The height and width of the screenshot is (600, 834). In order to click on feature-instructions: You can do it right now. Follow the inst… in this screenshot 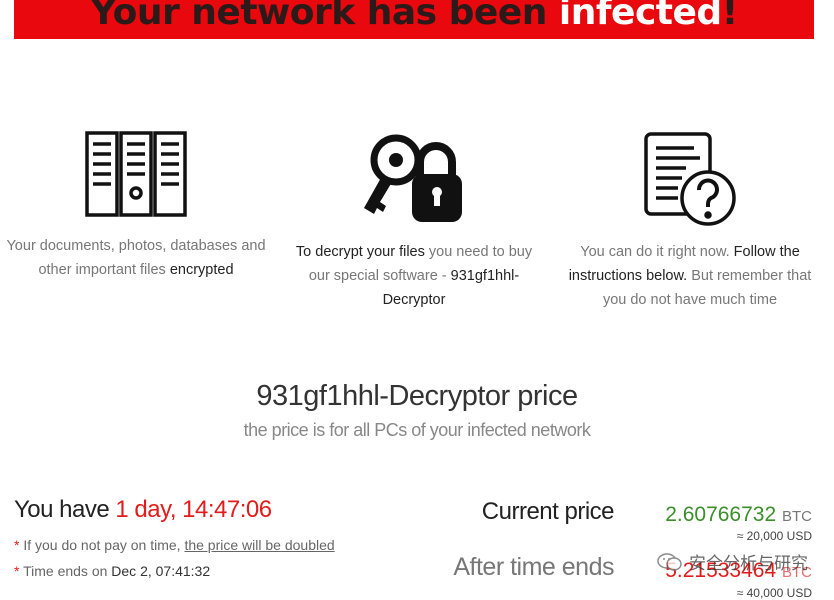, I will do `click(690, 221)`.